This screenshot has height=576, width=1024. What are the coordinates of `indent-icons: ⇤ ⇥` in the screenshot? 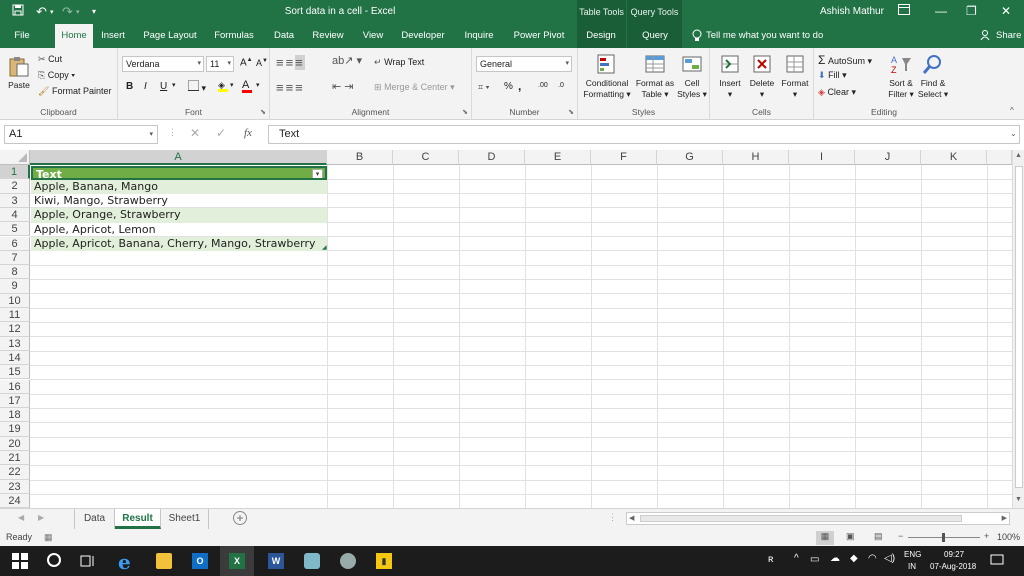 It's located at (343, 86).